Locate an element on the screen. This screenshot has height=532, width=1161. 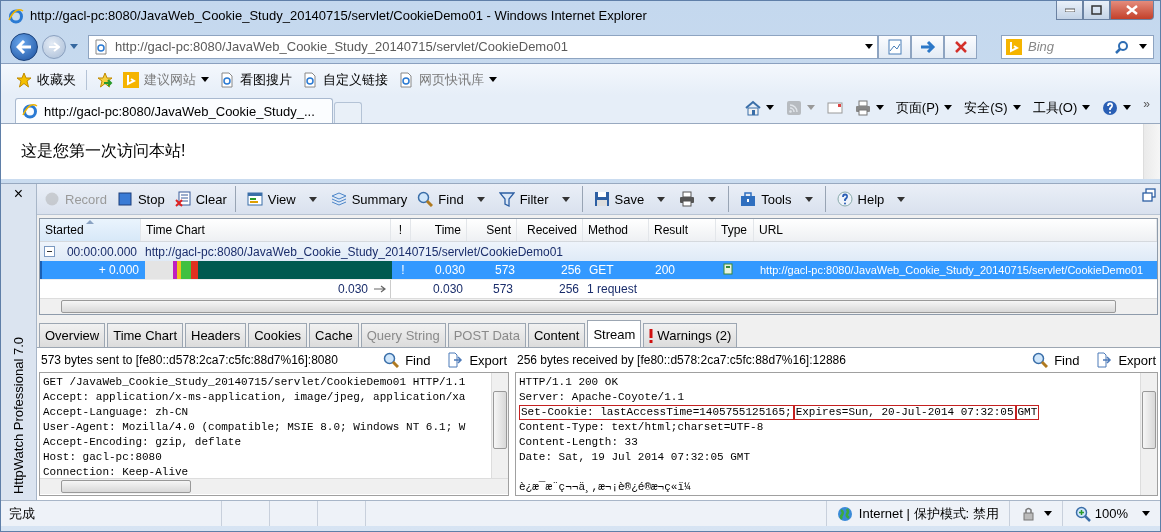
help-button is located at coordinates (1117, 107).